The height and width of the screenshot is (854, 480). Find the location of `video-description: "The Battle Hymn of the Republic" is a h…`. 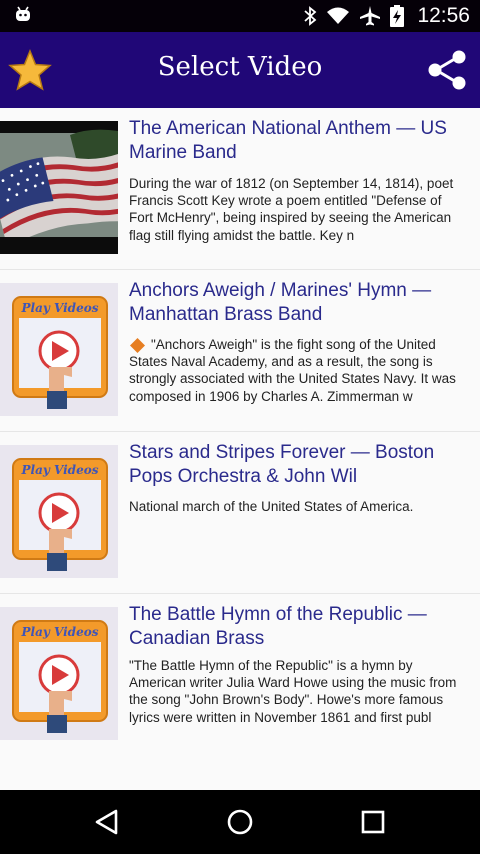

video-description: "The Battle Hymn of the Republic" is a h… is located at coordinates (295, 691).